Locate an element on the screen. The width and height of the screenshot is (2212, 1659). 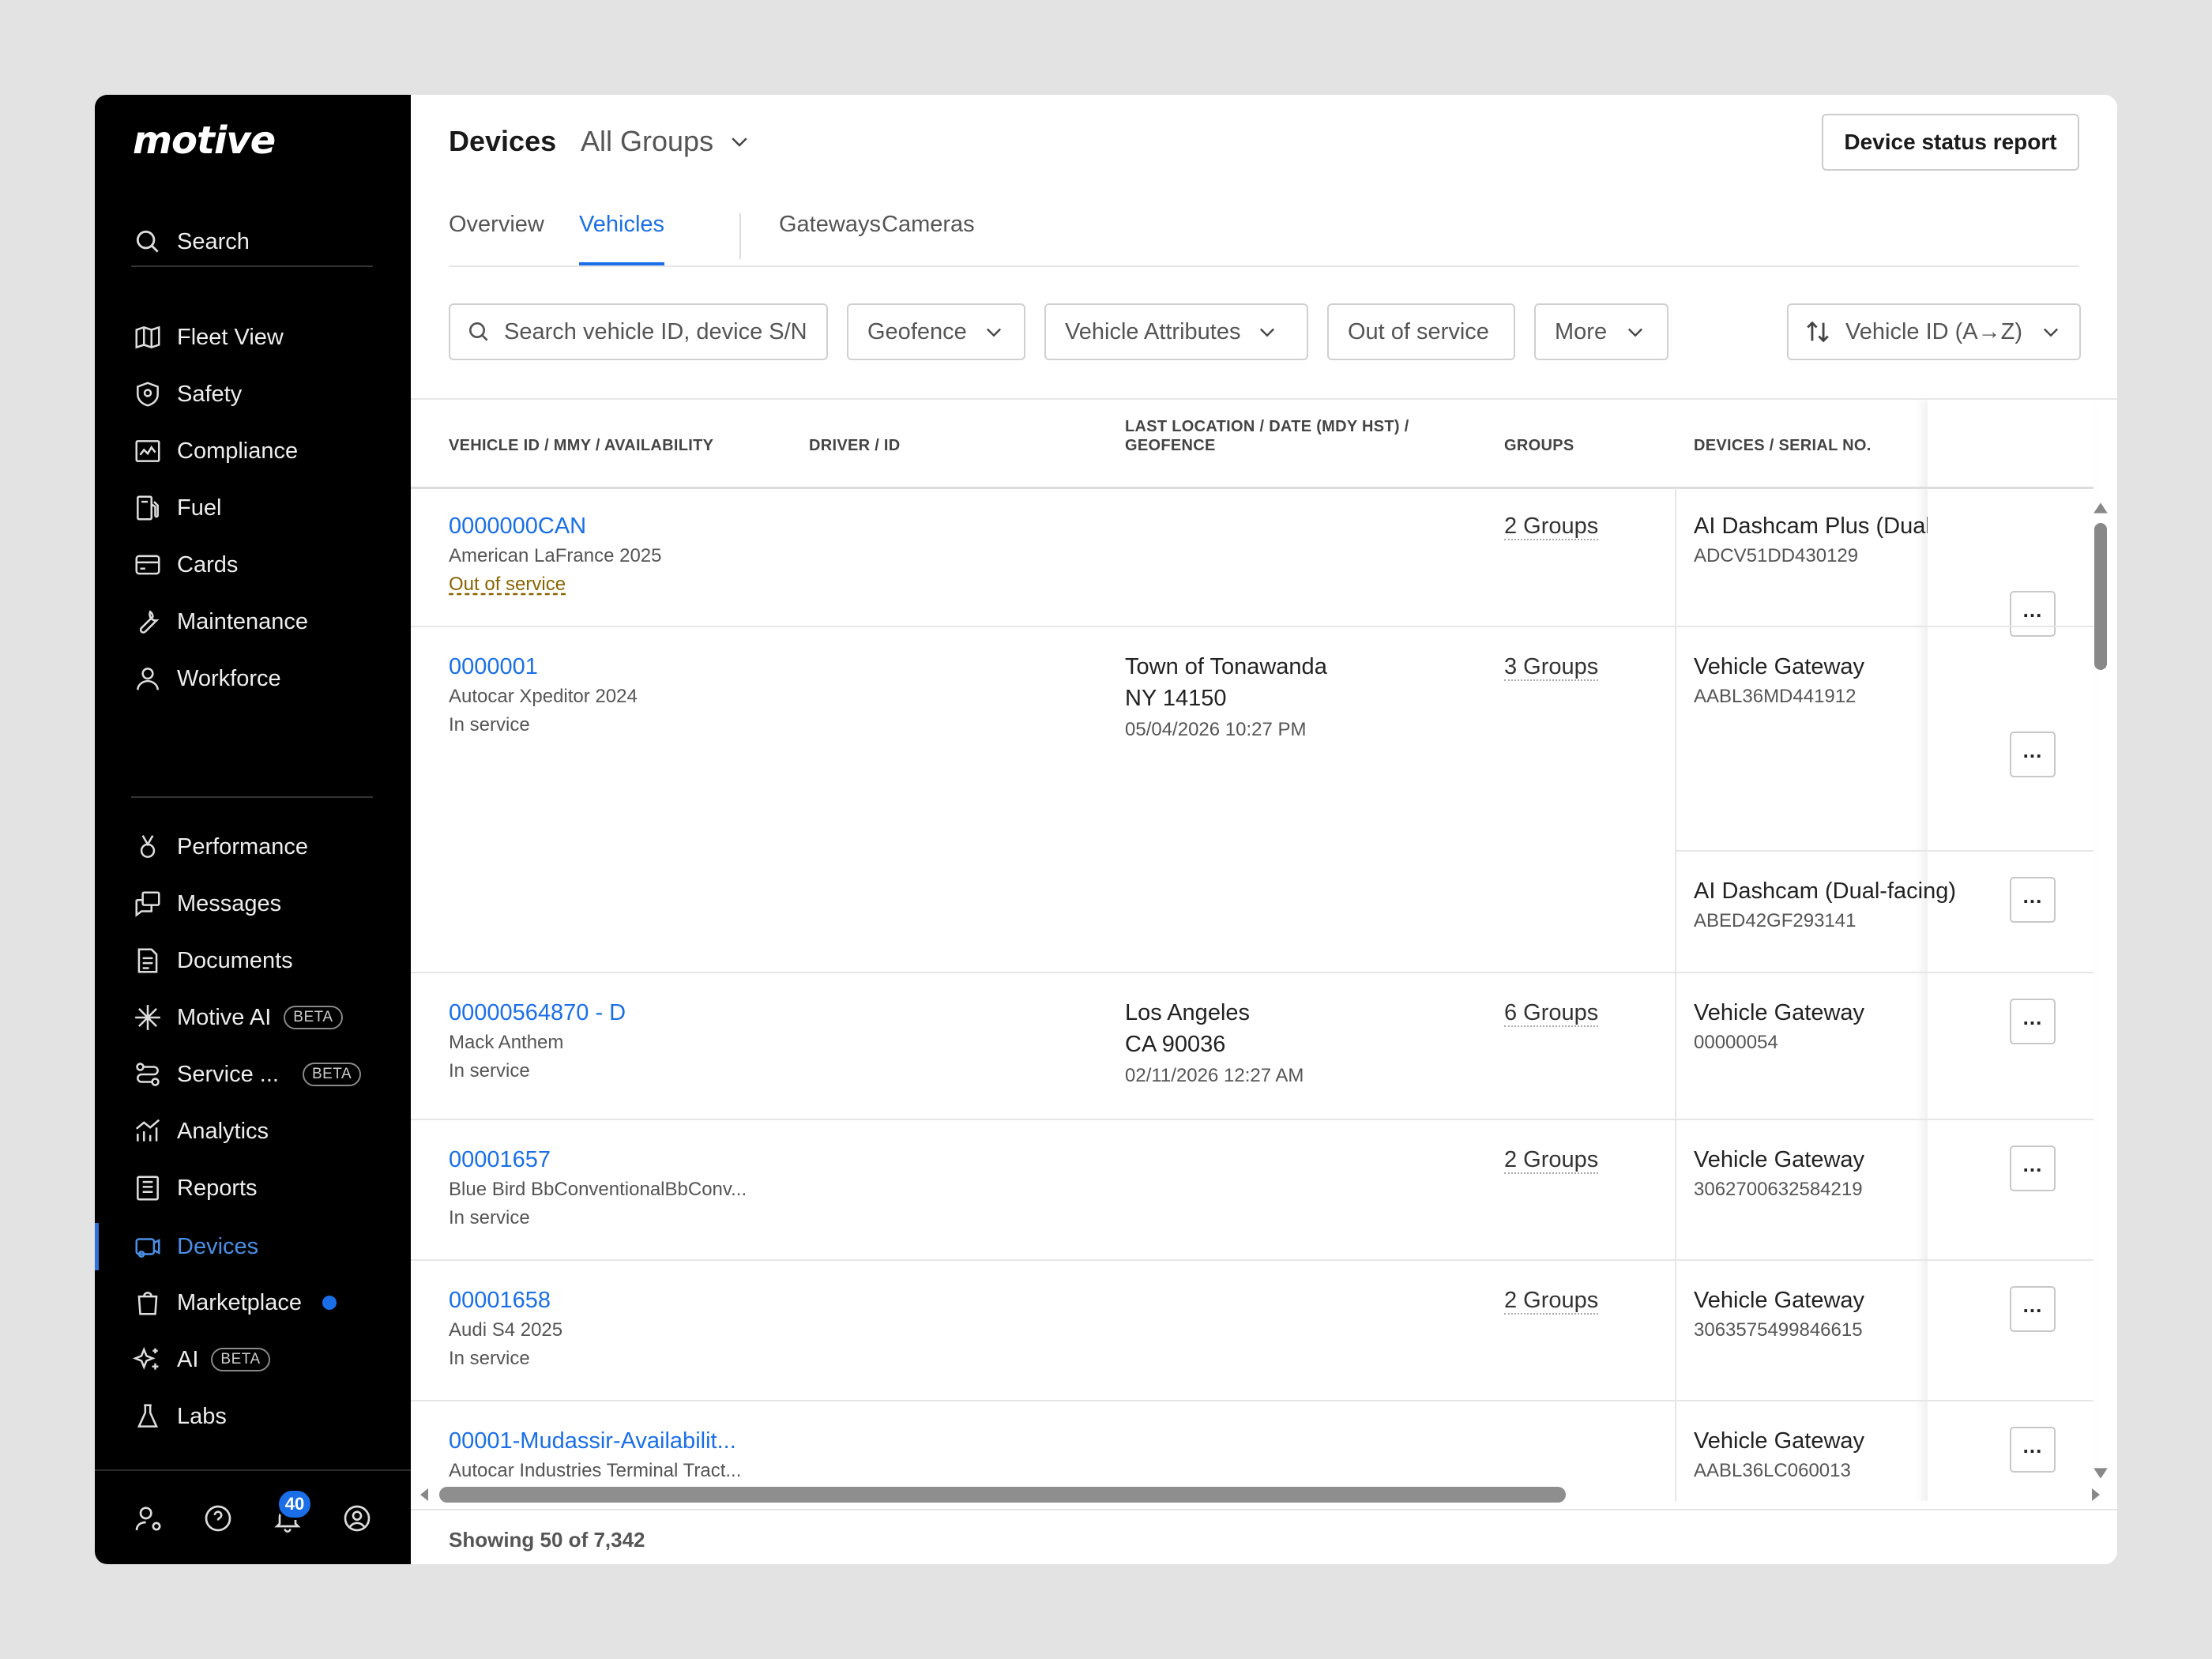
route-icon is located at coordinates (148, 1074).